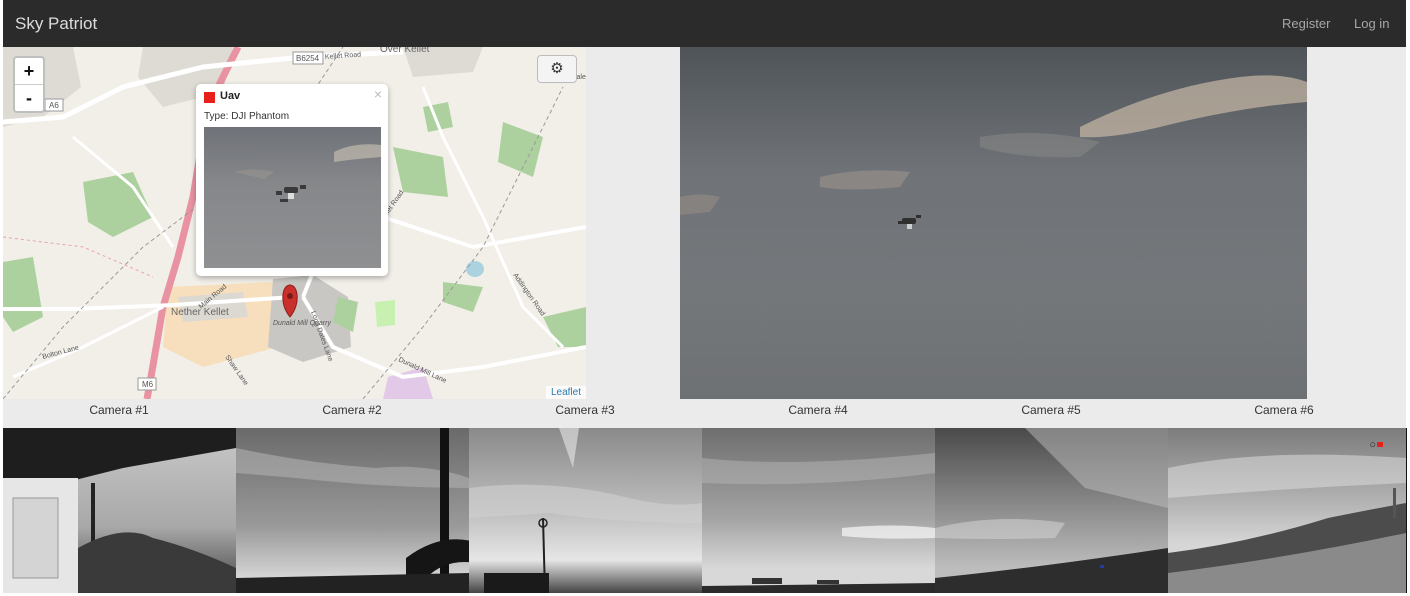  I want to click on map-settings-button: ⚙, so click(557, 69).